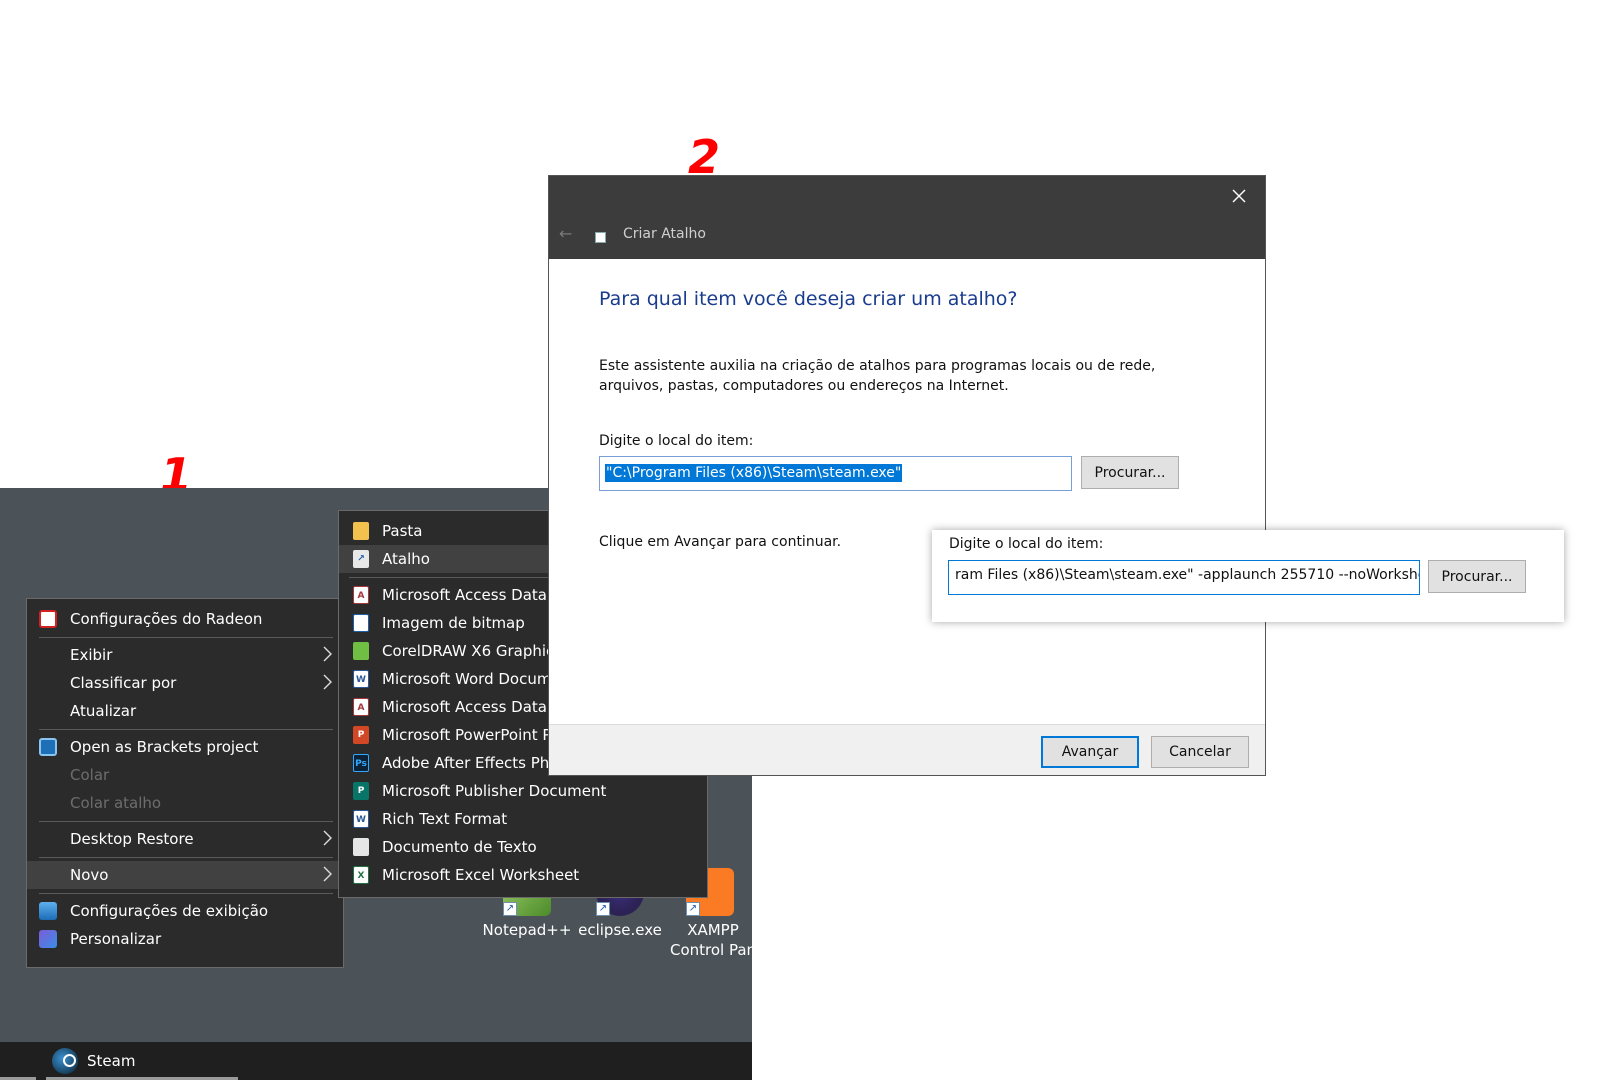 The width and height of the screenshot is (1612, 1080). What do you see at coordinates (91, 655) in the screenshot?
I see `menu-item-label: Exibir` at bounding box center [91, 655].